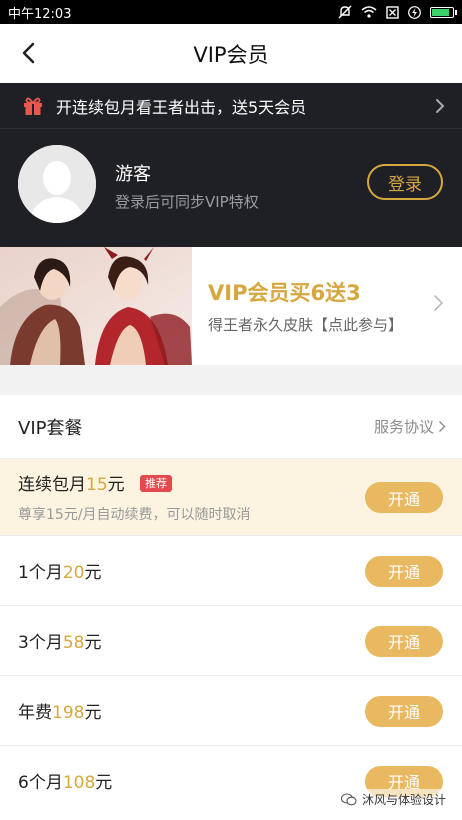 Image resolution: width=462 pixels, height=820 pixels. I want to click on user-name: 游客, so click(133, 174).